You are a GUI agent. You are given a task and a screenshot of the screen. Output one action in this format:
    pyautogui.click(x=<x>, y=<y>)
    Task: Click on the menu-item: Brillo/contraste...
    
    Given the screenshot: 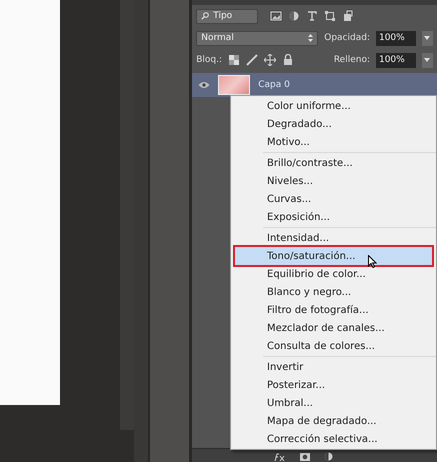 What is the action you would take?
    pyautogui.click(x=333, y=163)
    